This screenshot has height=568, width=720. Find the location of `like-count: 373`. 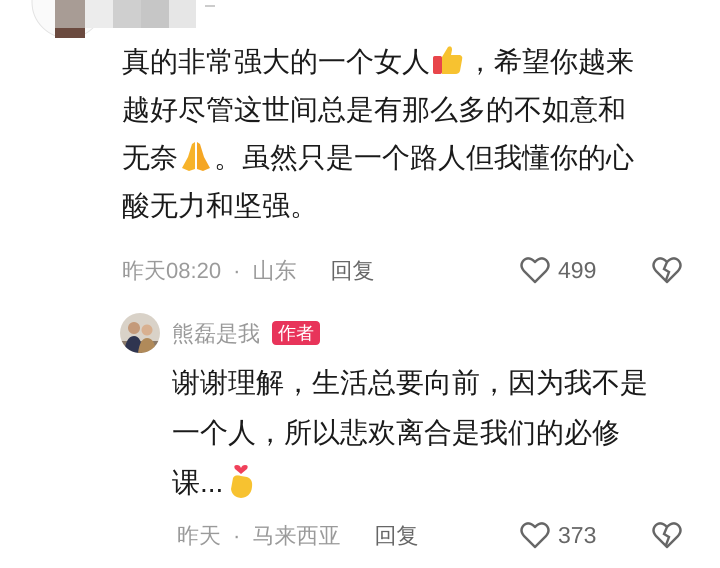

like-count: 373 is located at coordinates (577, 535).